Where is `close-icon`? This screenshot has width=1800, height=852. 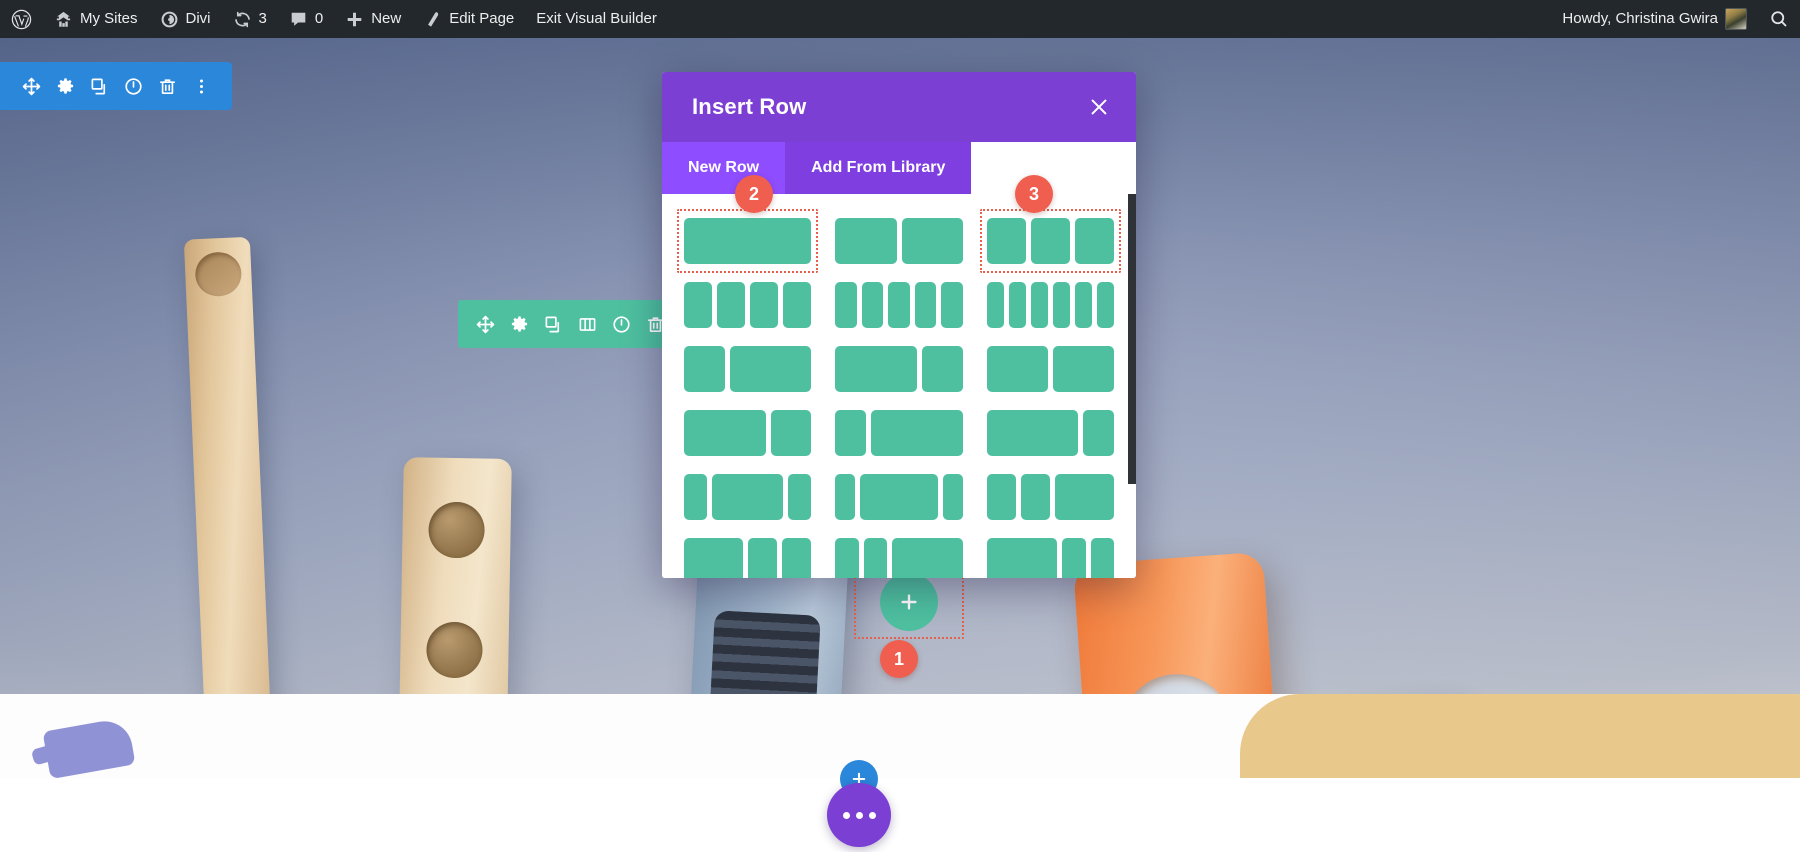 close-icon is located at coordinates (1099, 107).